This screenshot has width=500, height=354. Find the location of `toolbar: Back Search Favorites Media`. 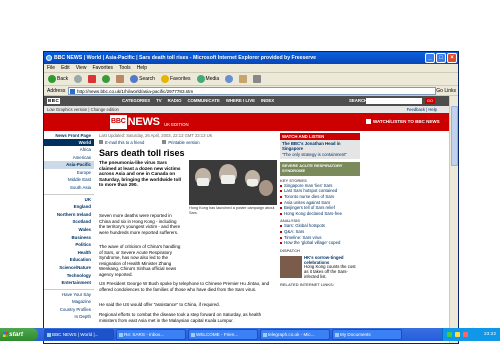

toolbar: Back Search Favorites Media is located at coordinates (251, 79).